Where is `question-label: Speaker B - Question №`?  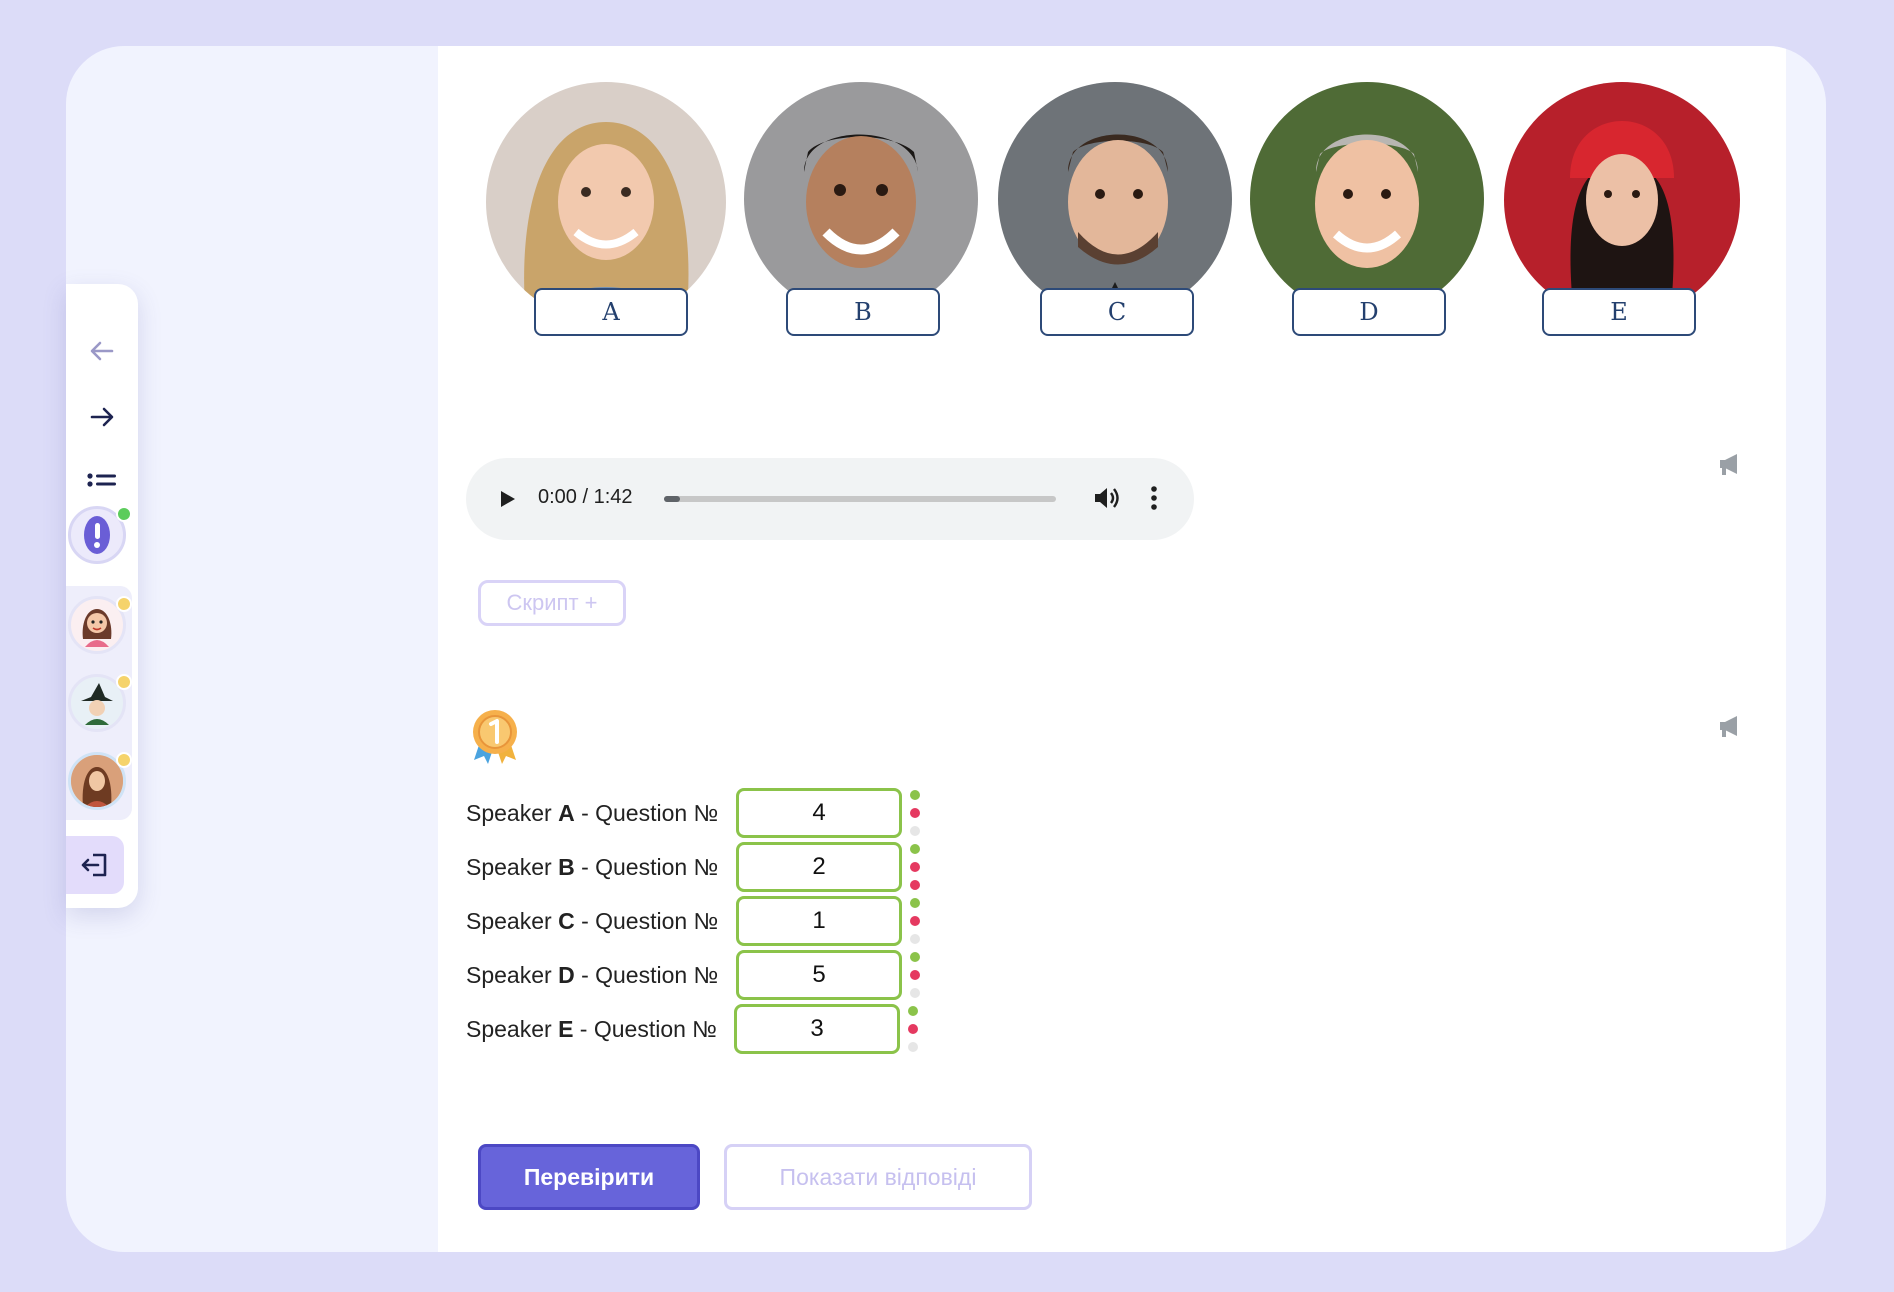 question-label: Speaker B - Question № is located at coordinates (592, 867).